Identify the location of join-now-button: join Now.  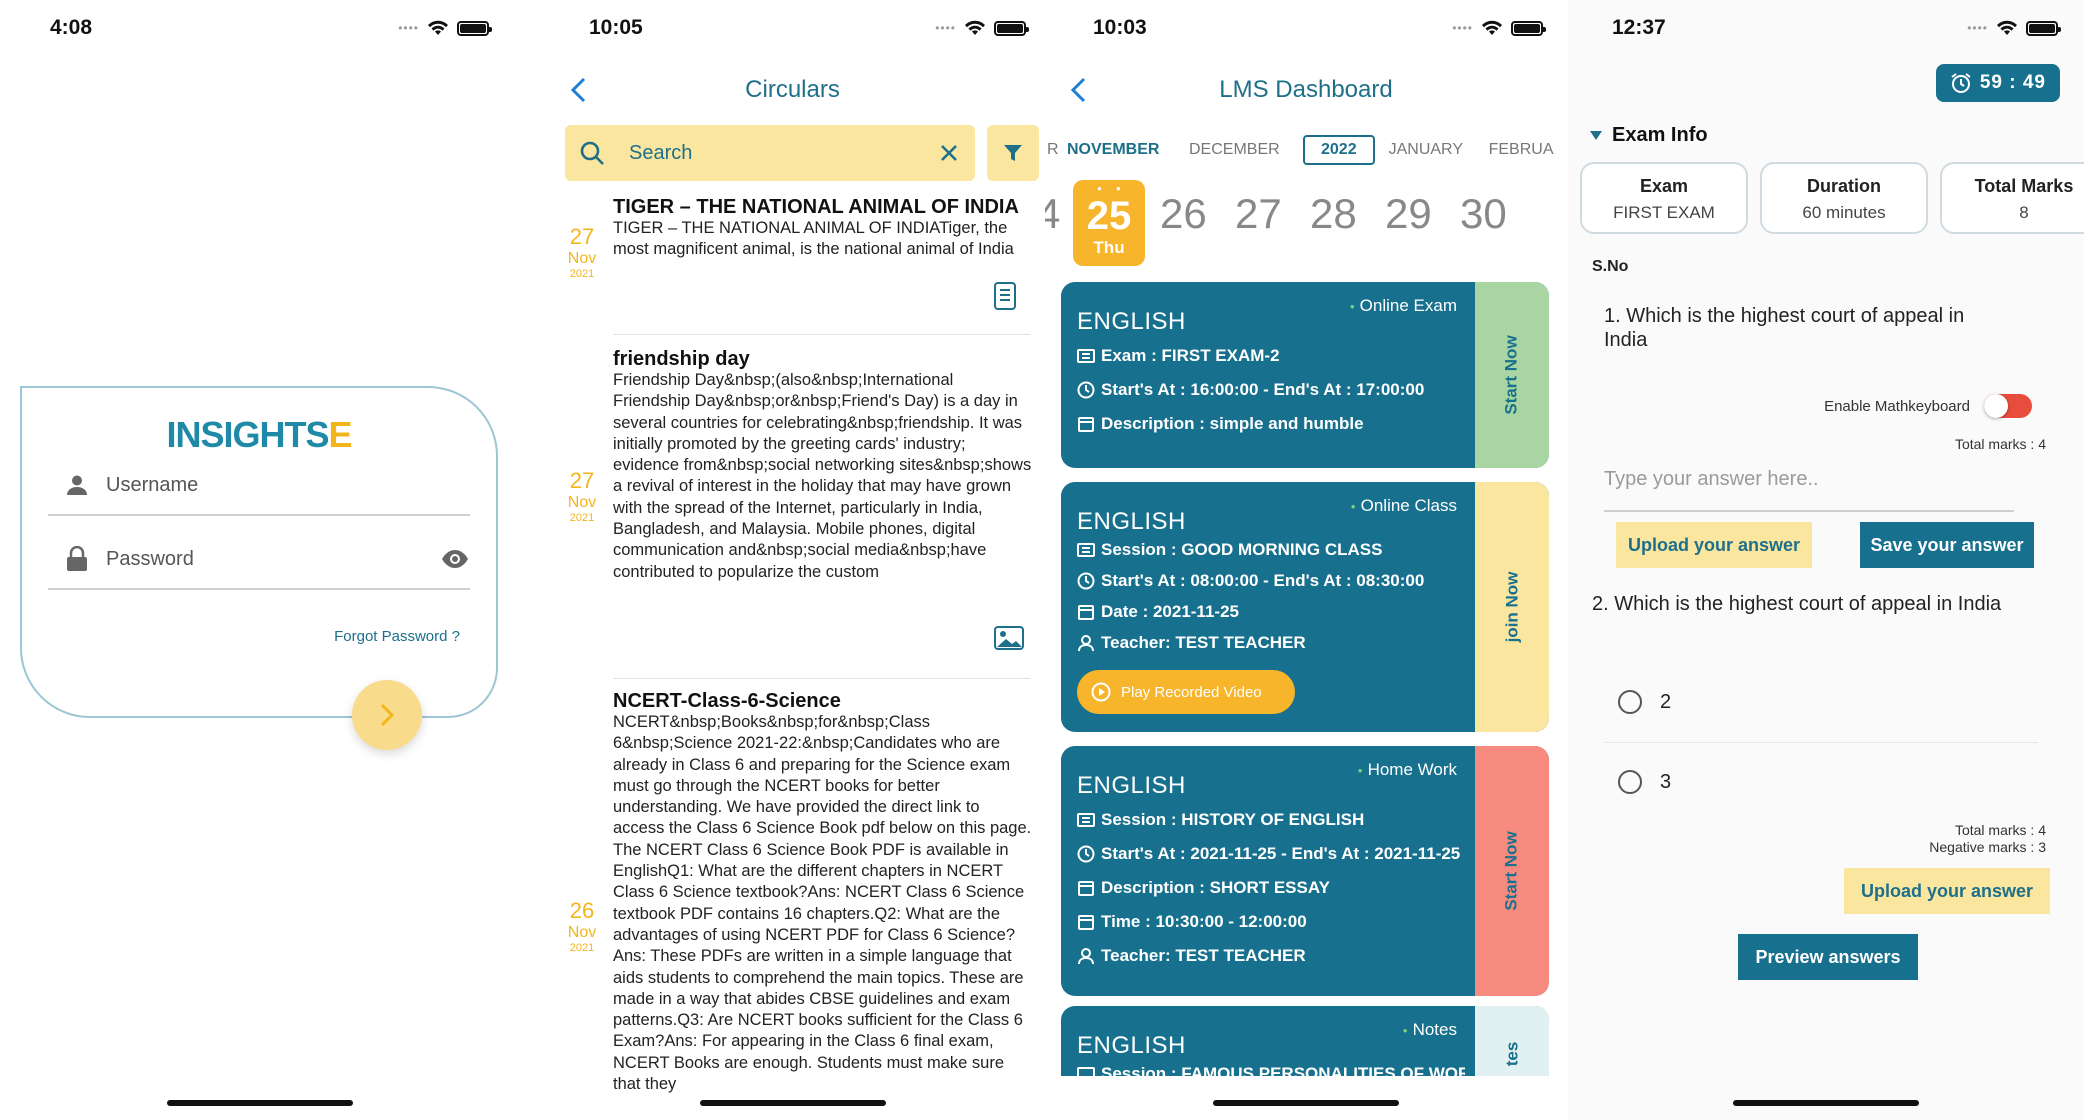
(1512, 607).